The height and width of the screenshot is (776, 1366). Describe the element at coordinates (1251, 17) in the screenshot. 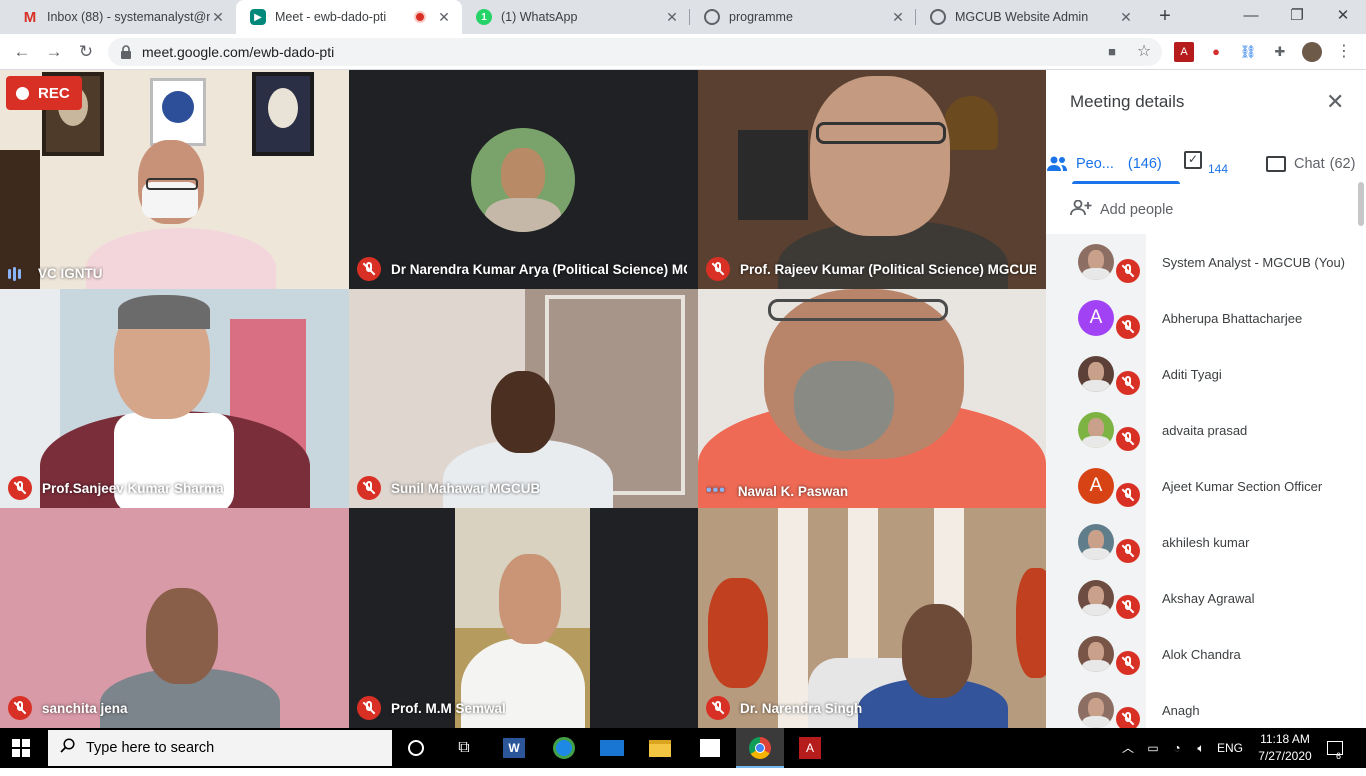

I see `minimize-button: —` at that location.